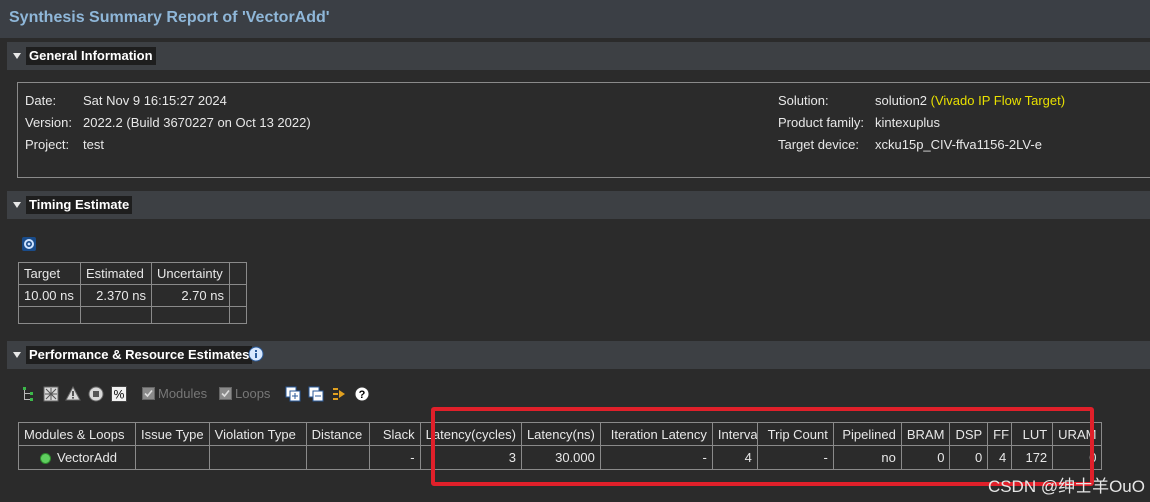  I want to click on loops-checkbox, so click(225, 393).